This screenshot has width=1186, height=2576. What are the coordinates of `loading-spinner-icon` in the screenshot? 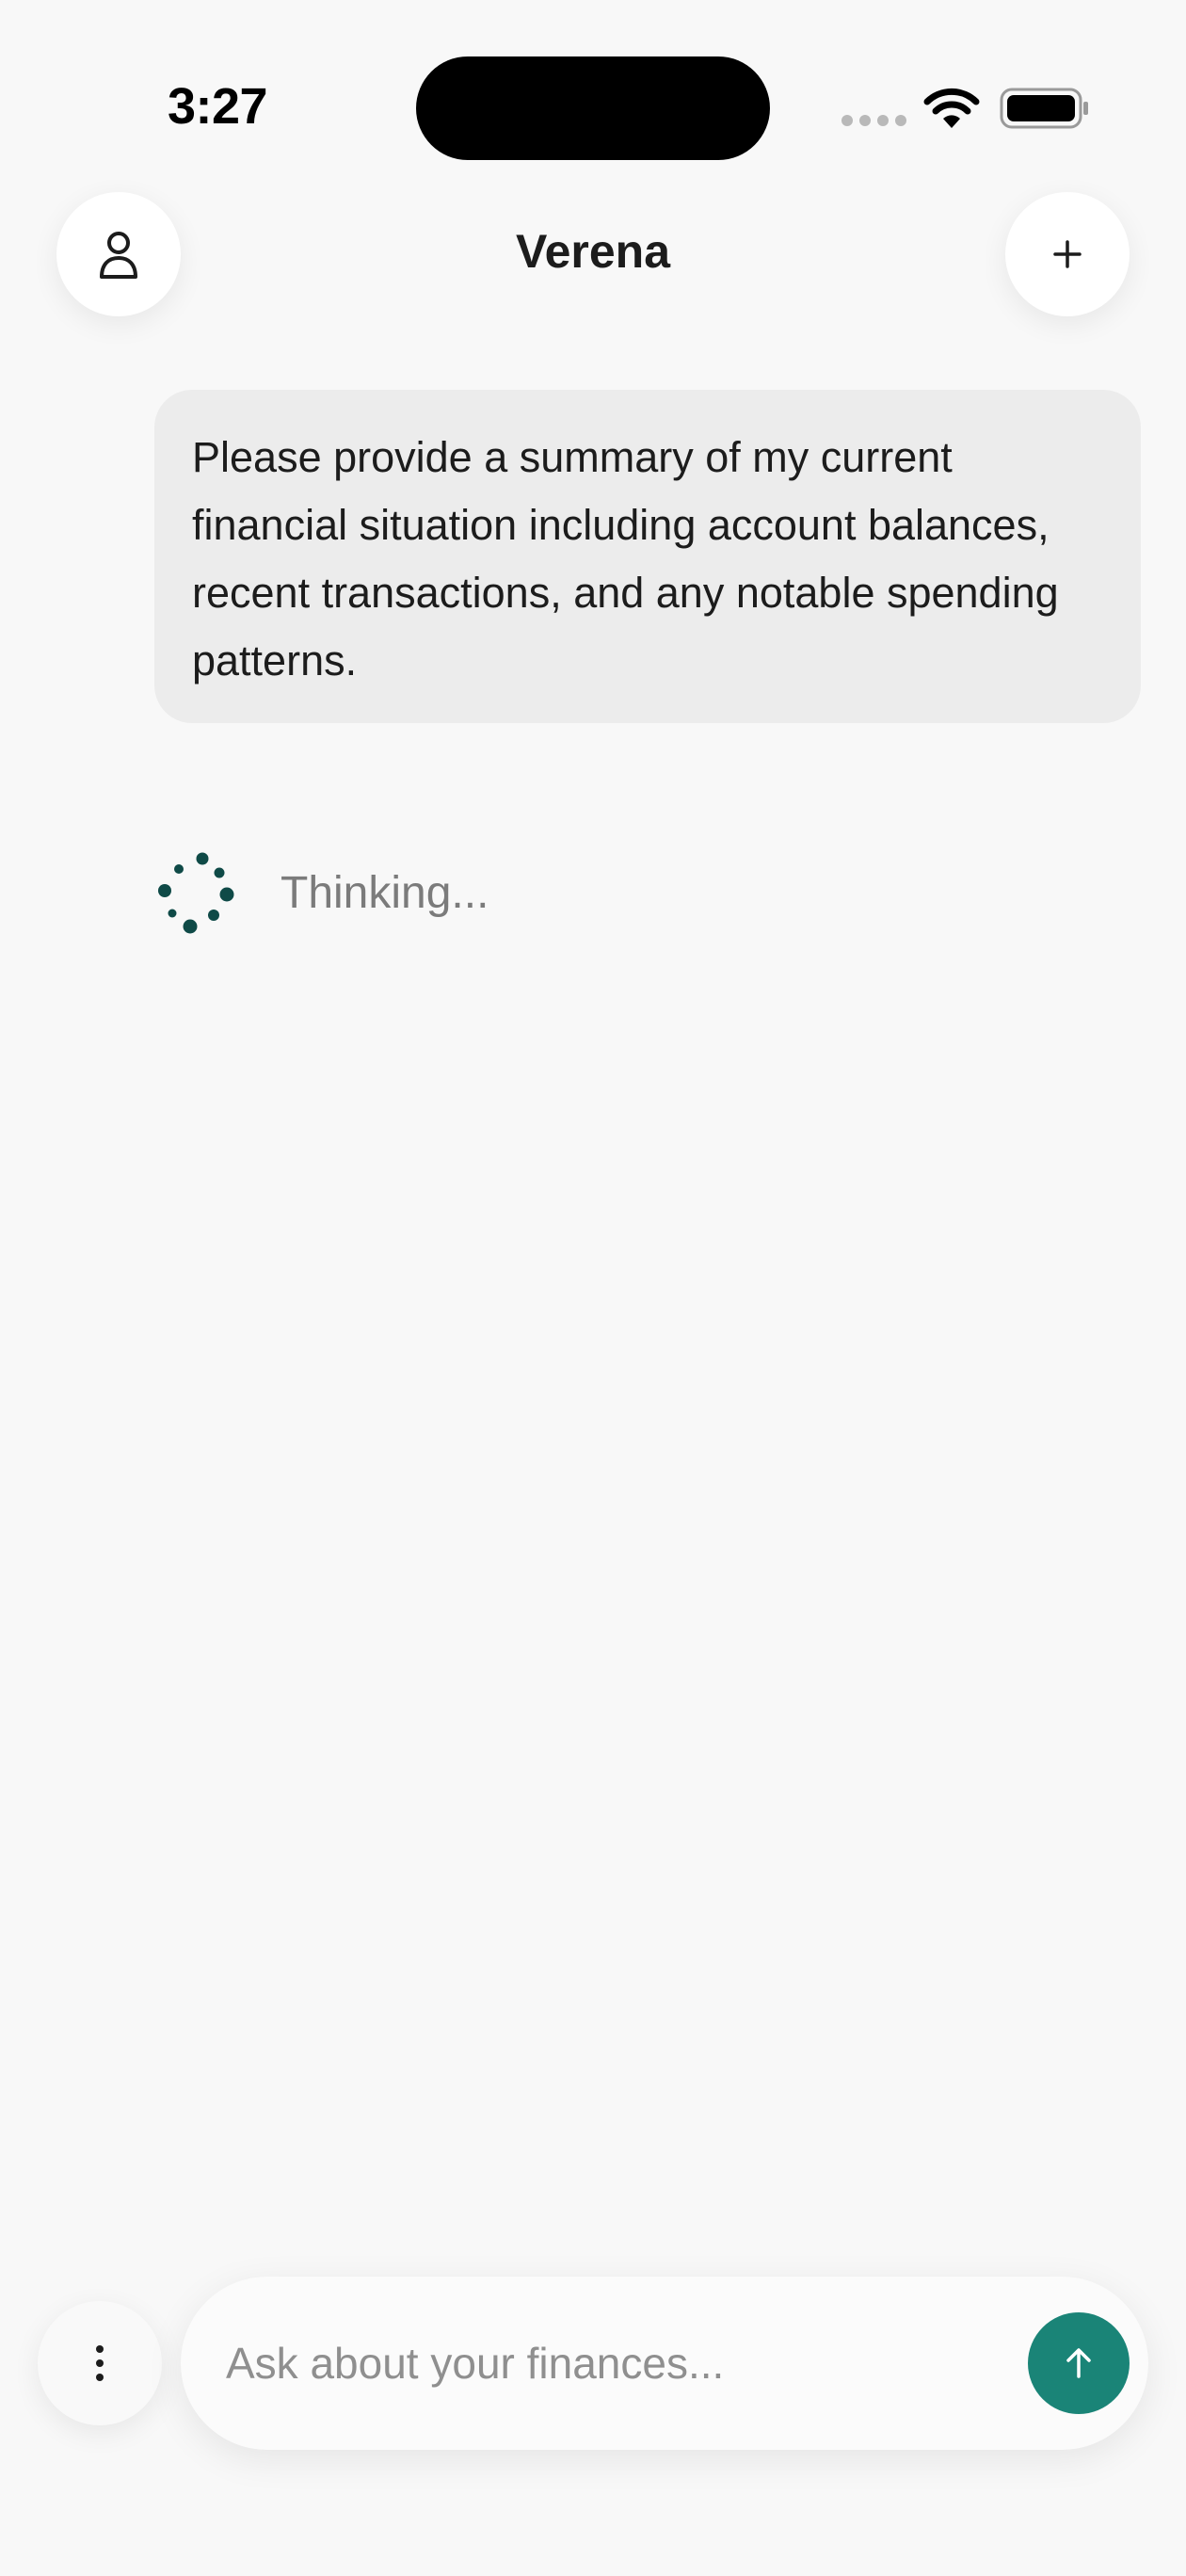 It's located at (196, 893).